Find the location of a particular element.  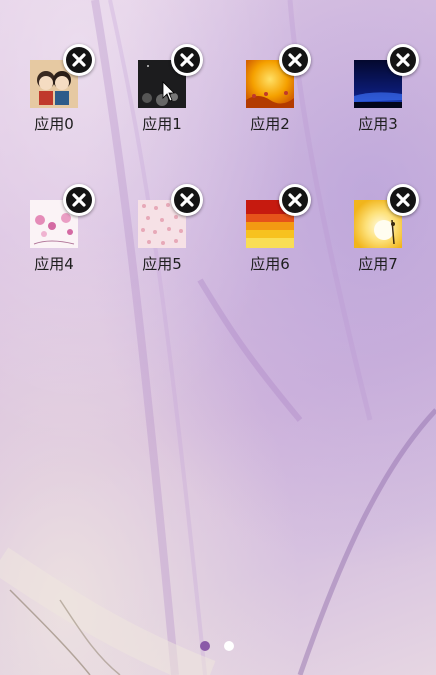

app-label-3: 应用3 is located at coordinates (378, 124).